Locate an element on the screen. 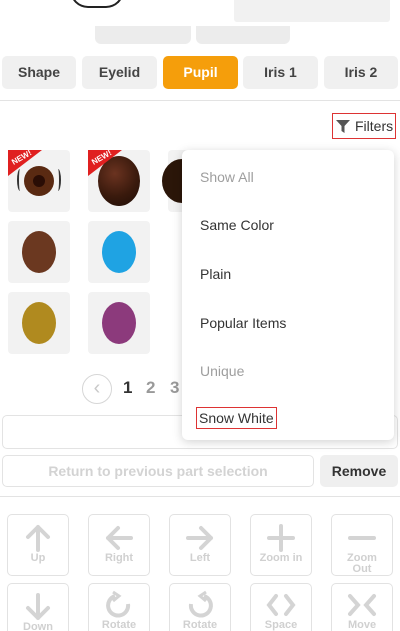 The height and width of the screenshot is (631, 400). plus-icon is located at coordinates (281, 538).